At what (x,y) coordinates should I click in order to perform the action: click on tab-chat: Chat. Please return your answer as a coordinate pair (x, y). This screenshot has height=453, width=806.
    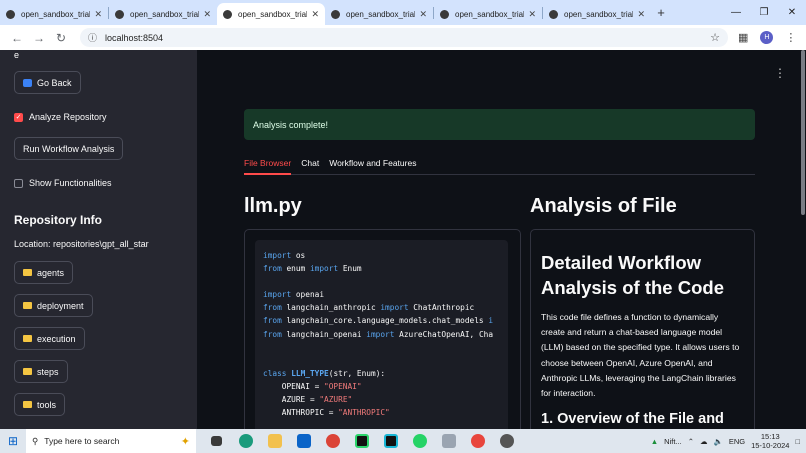
    Looking at the image, I should click on (310, 165).